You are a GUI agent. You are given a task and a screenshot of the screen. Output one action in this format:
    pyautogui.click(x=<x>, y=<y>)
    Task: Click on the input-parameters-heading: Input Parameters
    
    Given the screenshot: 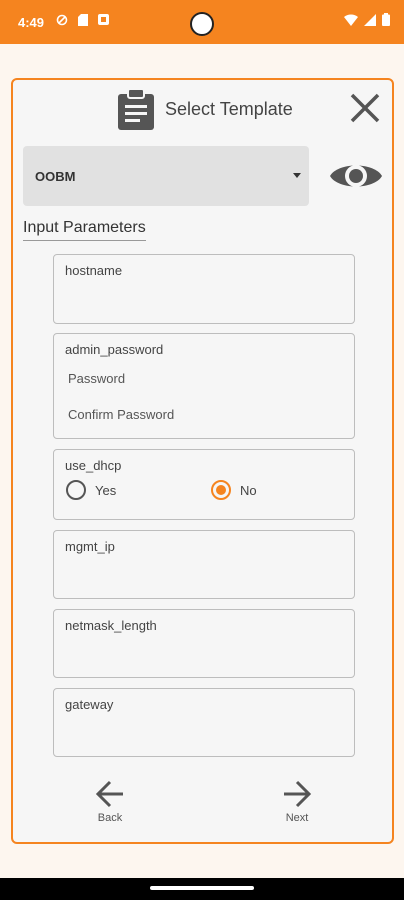 What is the action you would take?
    pyautogui.click(x=84, y=230)
    